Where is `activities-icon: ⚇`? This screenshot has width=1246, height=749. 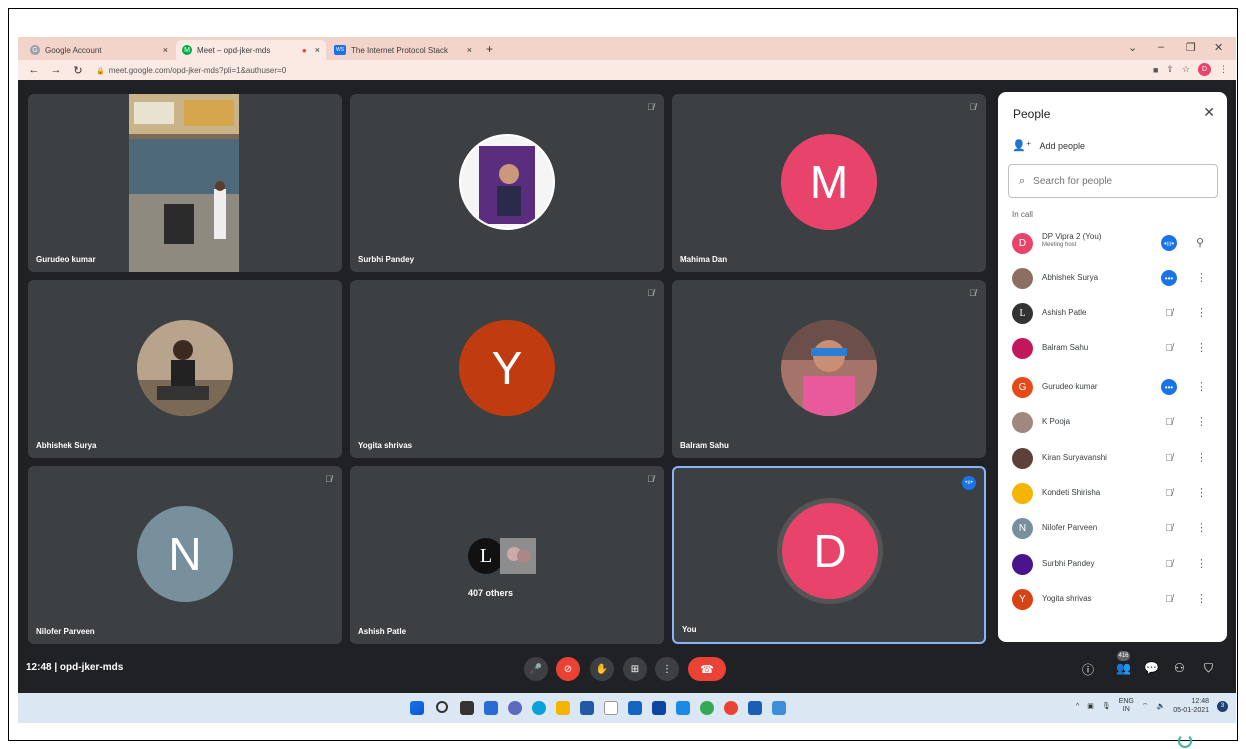 activities-icon: ⚇ is located at coordinates (1179, 668).